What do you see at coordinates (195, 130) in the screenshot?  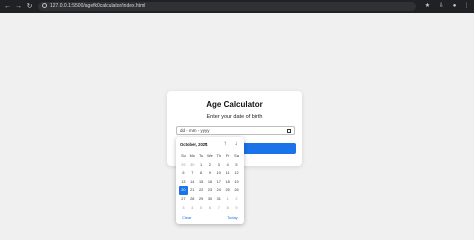 I see `date-input-value: dd - mm - yyyy` at bounding box center [195, 130].